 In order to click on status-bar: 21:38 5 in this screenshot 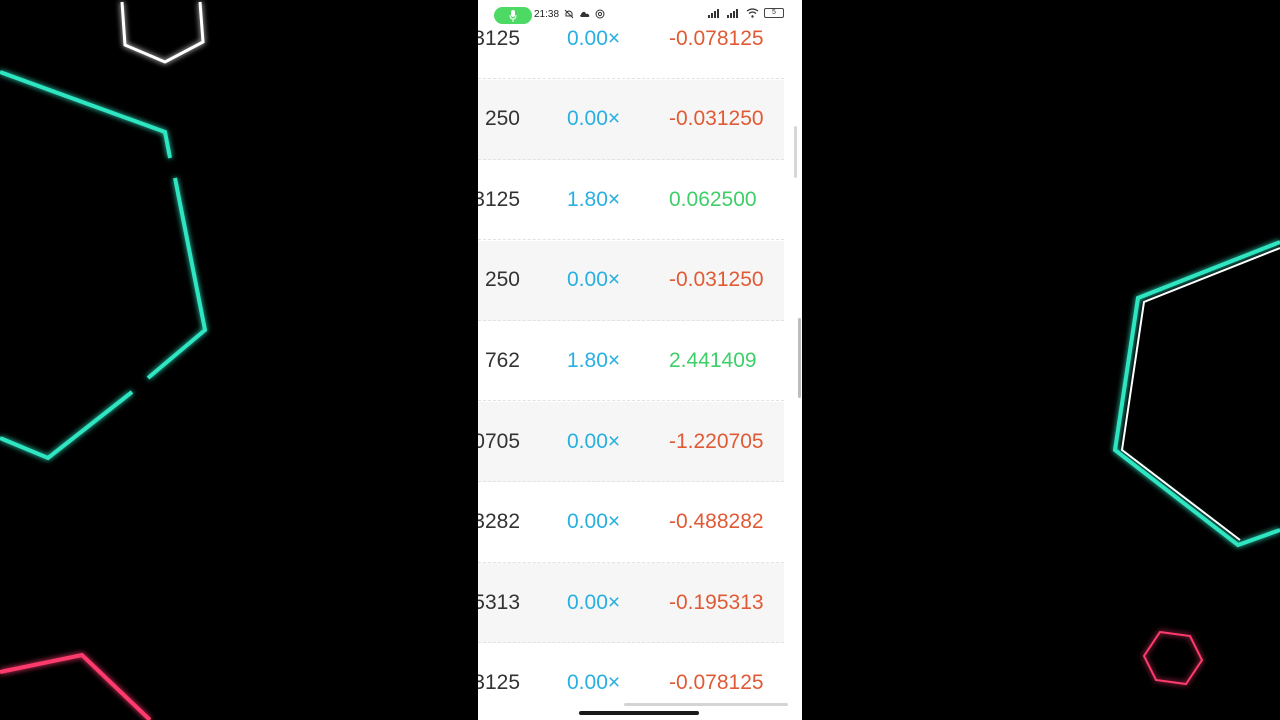, I will do `click(640, 15)`.